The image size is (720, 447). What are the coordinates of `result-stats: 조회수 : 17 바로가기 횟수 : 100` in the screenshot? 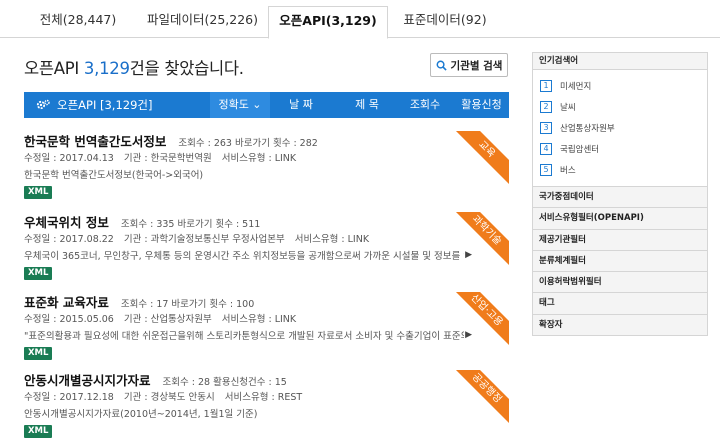 It's located at (187, 304).